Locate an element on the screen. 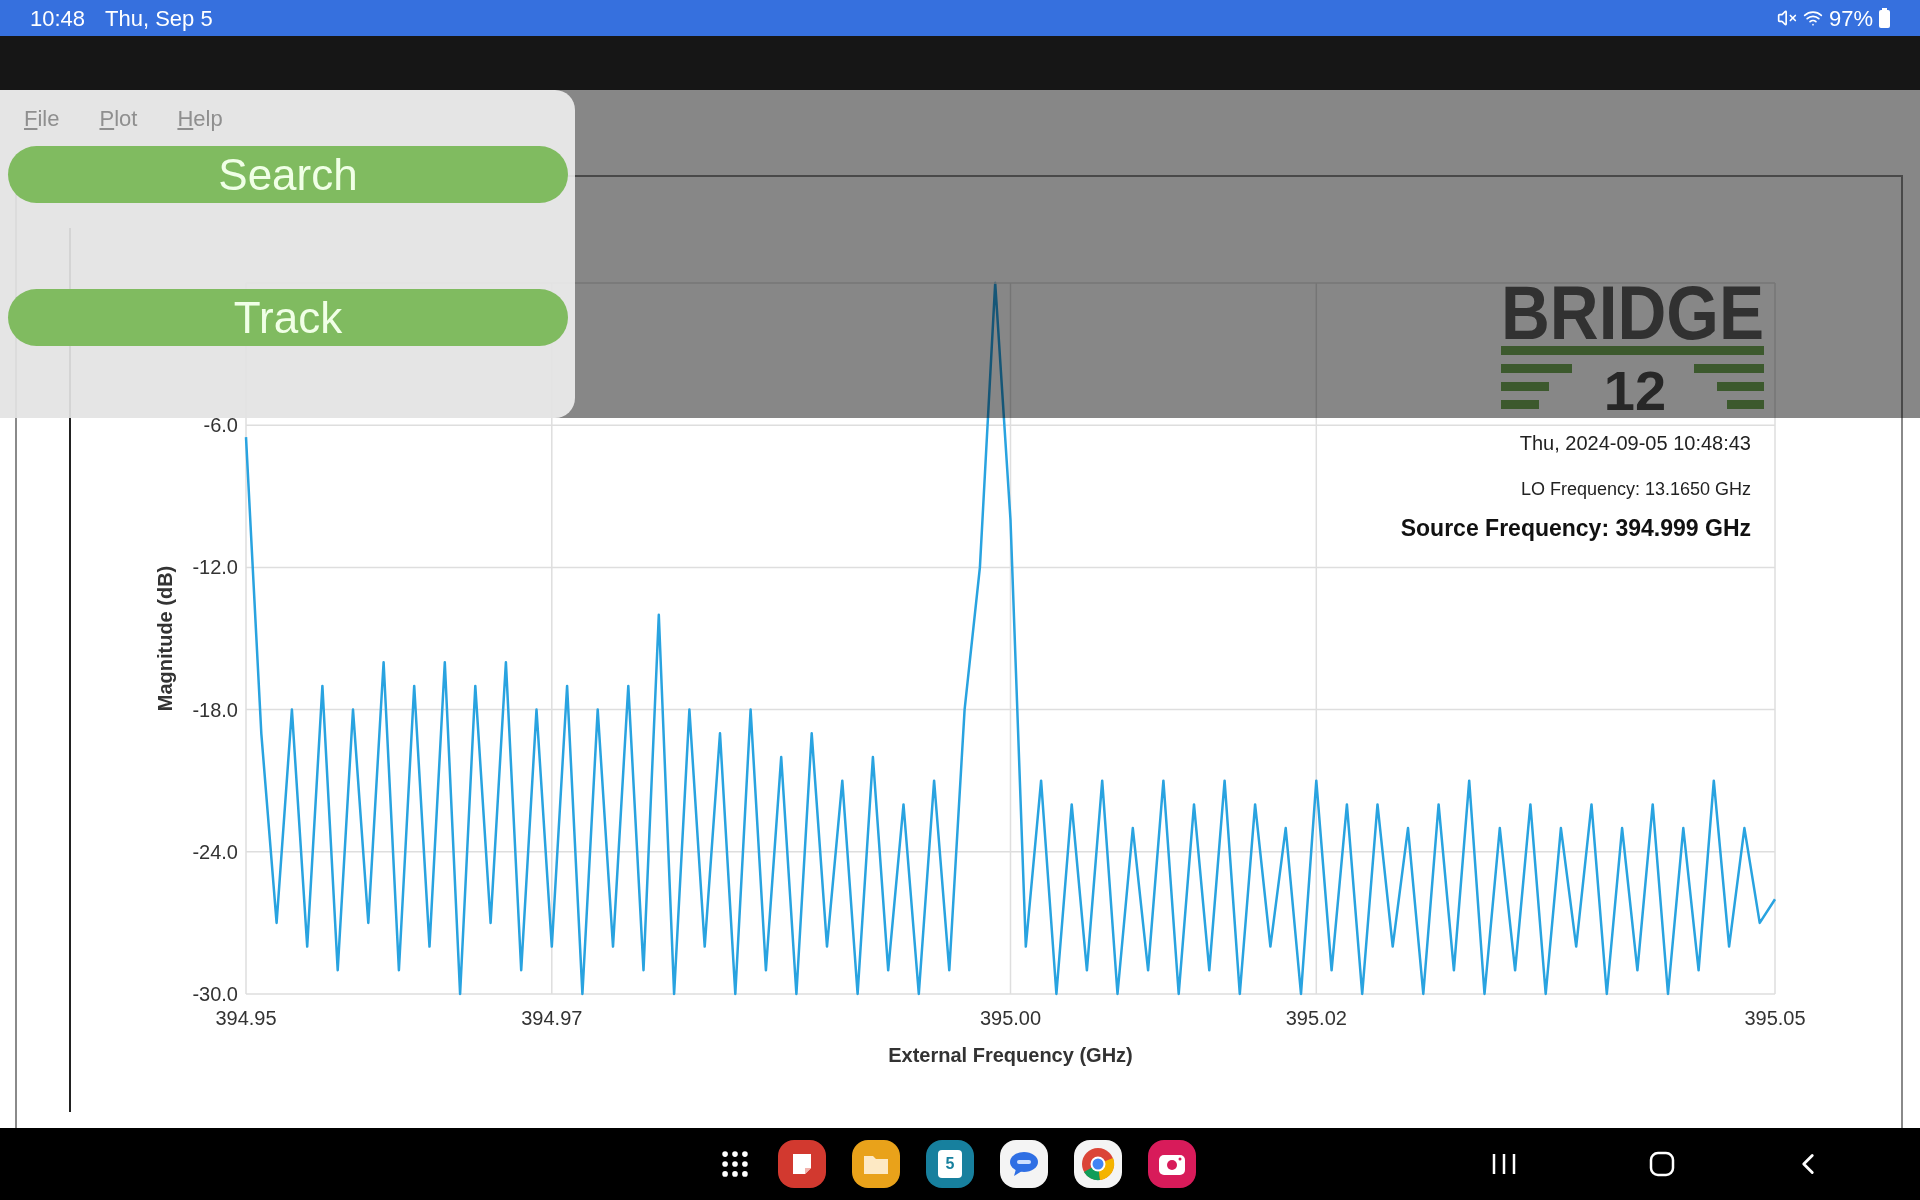 This screenshot has height=1200, width=1920. menu-item: Plot is located at coordinates (118, 118).